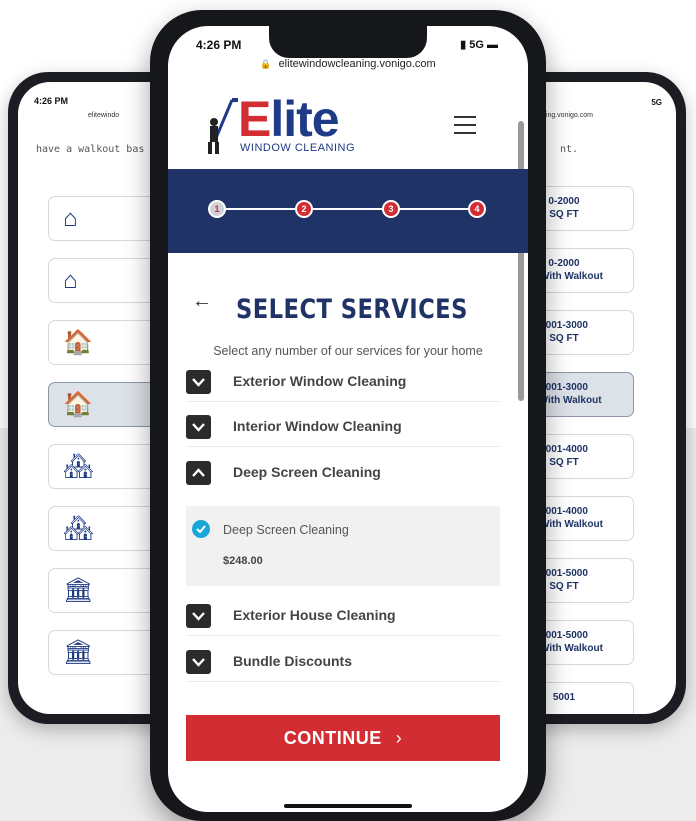  What do you see at coordinates (492, 45) in the screenshot?
I see `battery-icon: ▬` at bounding box center [492, 45].